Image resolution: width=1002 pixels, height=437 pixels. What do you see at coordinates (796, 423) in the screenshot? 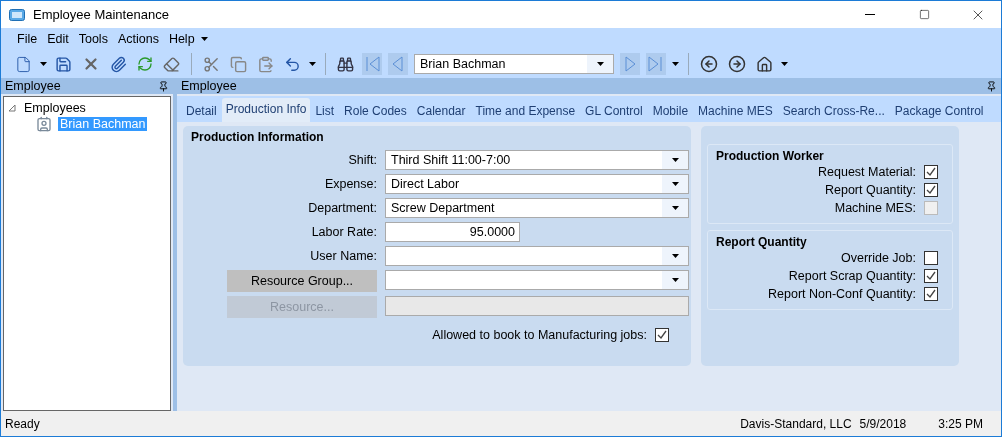
I see `status-company: Davis-Standard, LLC` at bounding box center [796, 423].